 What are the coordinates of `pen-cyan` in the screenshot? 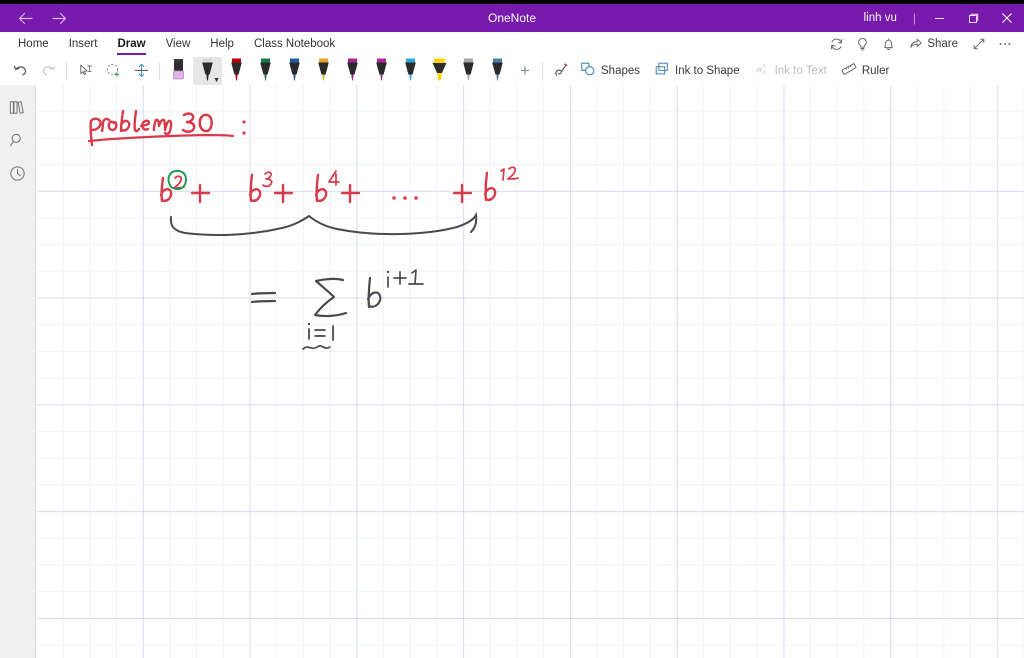 It's located at (410, 71).